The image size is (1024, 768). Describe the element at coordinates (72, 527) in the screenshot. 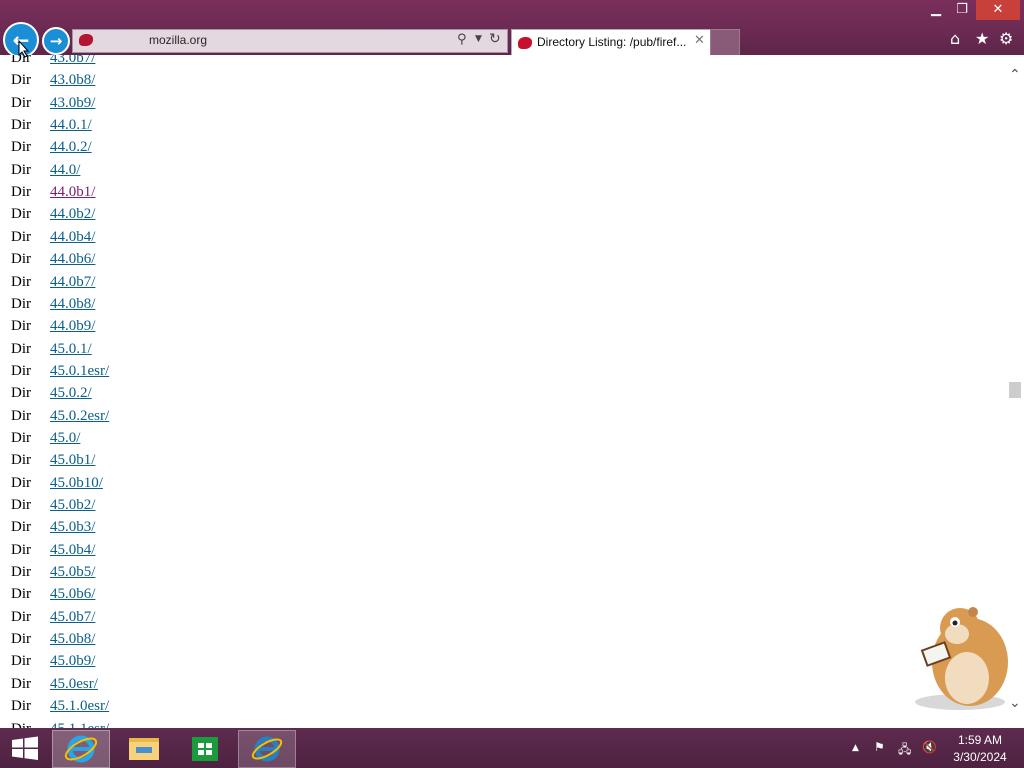

I see `directory-link: 45.0b3/` at that location.